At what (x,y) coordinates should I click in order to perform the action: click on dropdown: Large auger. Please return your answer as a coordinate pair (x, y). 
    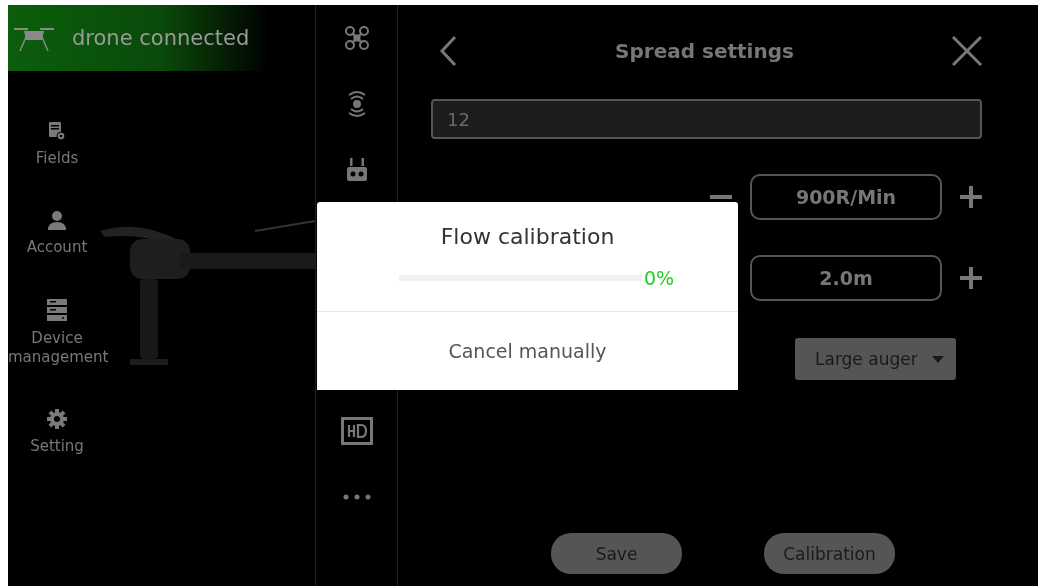
    Looking at the image, I should click on (875, 359).